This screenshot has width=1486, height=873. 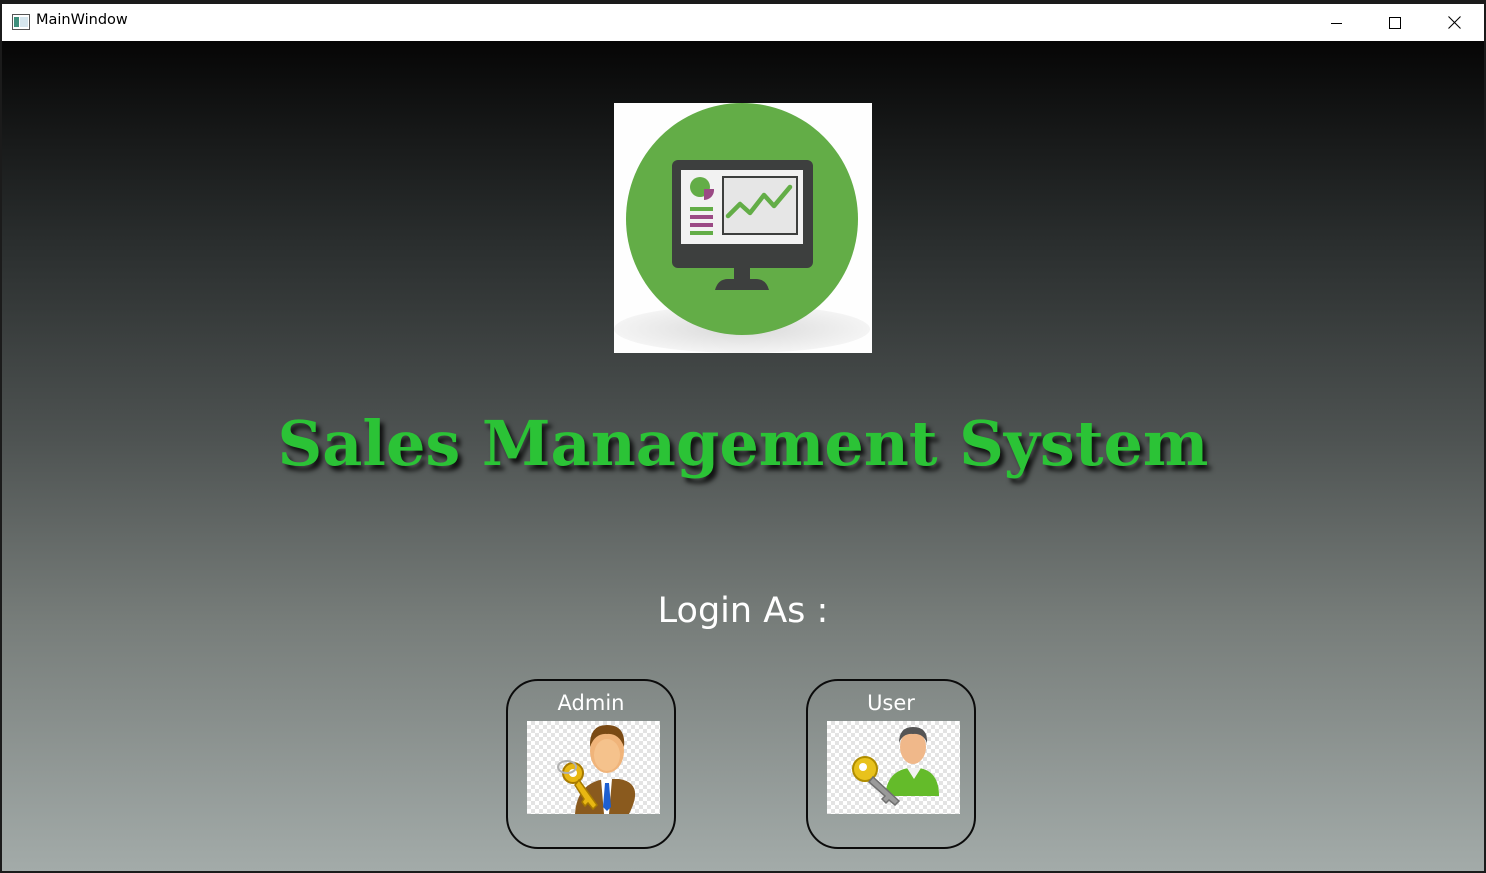 What do you see at coordinates (82, 20) in the screenshot?
I see `window-title: MainWindow` at bounding box center [82, 20].